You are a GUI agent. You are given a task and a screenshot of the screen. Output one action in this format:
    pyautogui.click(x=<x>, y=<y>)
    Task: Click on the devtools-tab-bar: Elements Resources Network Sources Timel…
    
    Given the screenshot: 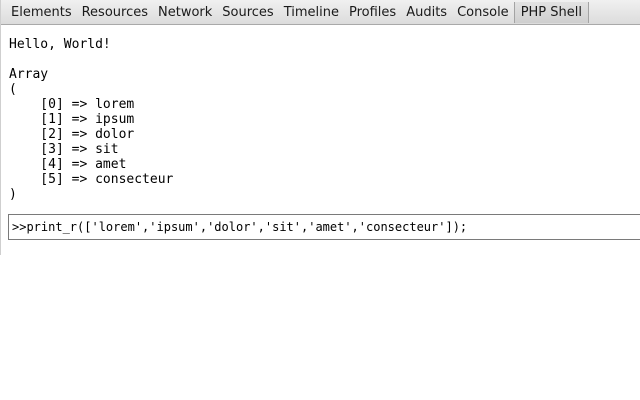 What is the action you would take?
    pyautogui.click(x=320, y=12)
    